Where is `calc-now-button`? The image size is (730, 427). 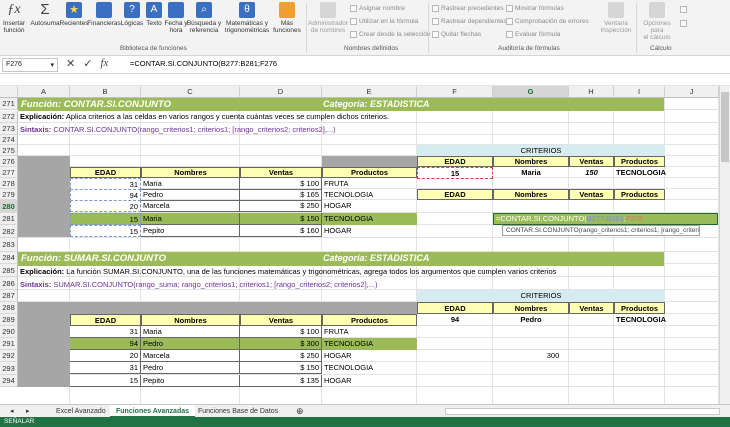
calc-now-button is located at coordinates (683, 9).